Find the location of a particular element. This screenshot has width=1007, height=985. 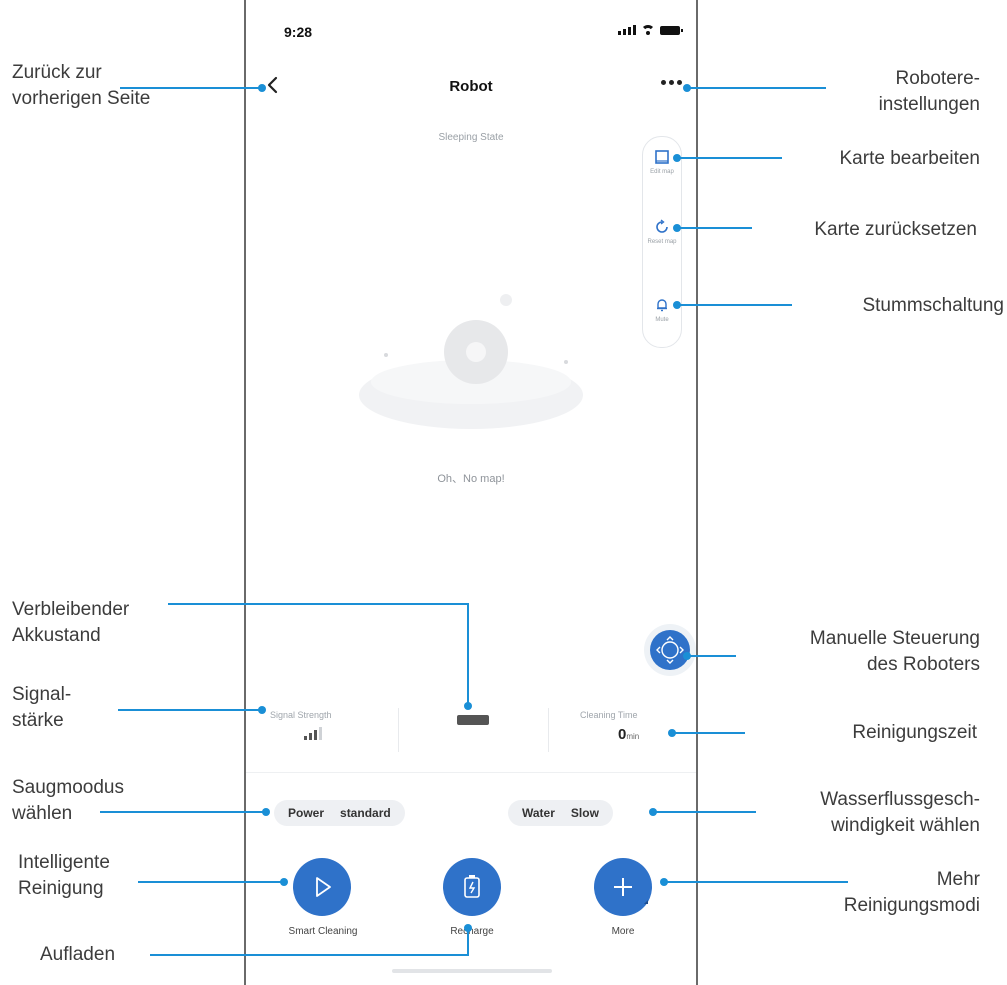

callout-smart-cleaning: Intelligente Reinigung is located at coordinates (64, 875).